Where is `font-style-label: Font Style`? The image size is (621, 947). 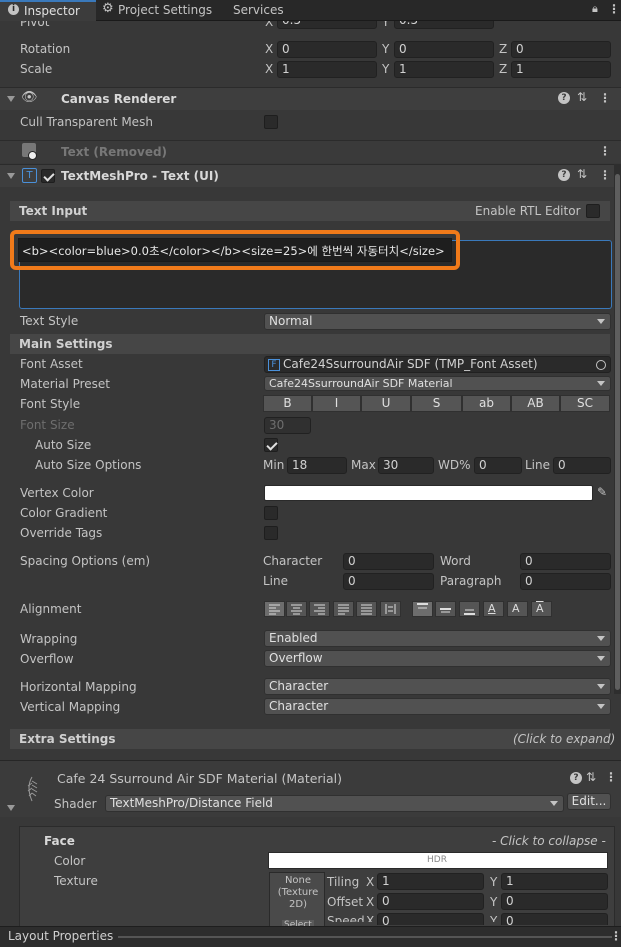
font-style-label: Font Style is located at coordinates (50, 404).